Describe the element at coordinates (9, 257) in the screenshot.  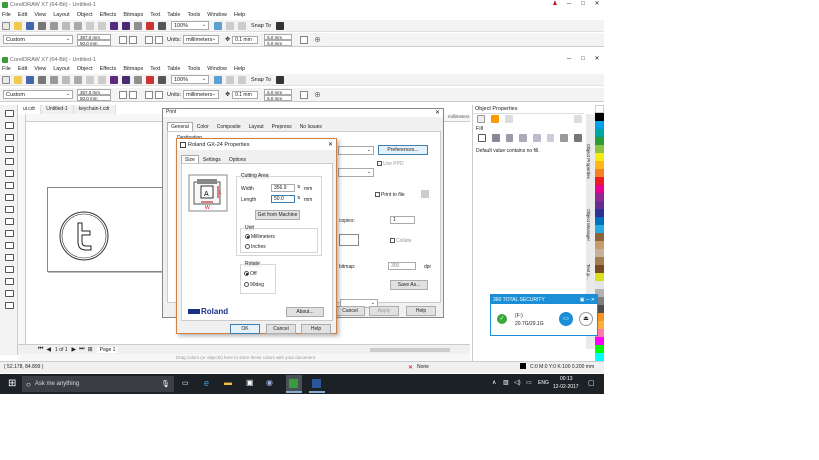
I see `drop-shadow-icon` at that location.